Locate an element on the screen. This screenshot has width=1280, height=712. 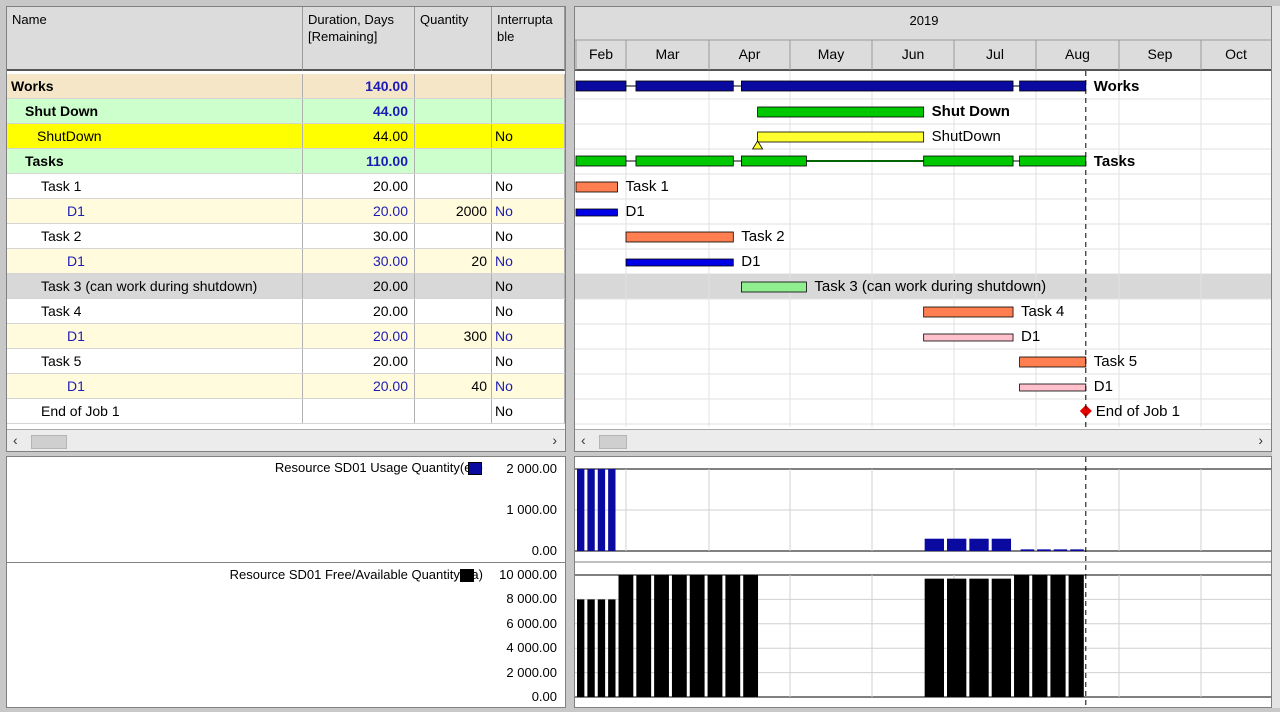
bar-label: Task 4 is located at coordinates (1042, 311).